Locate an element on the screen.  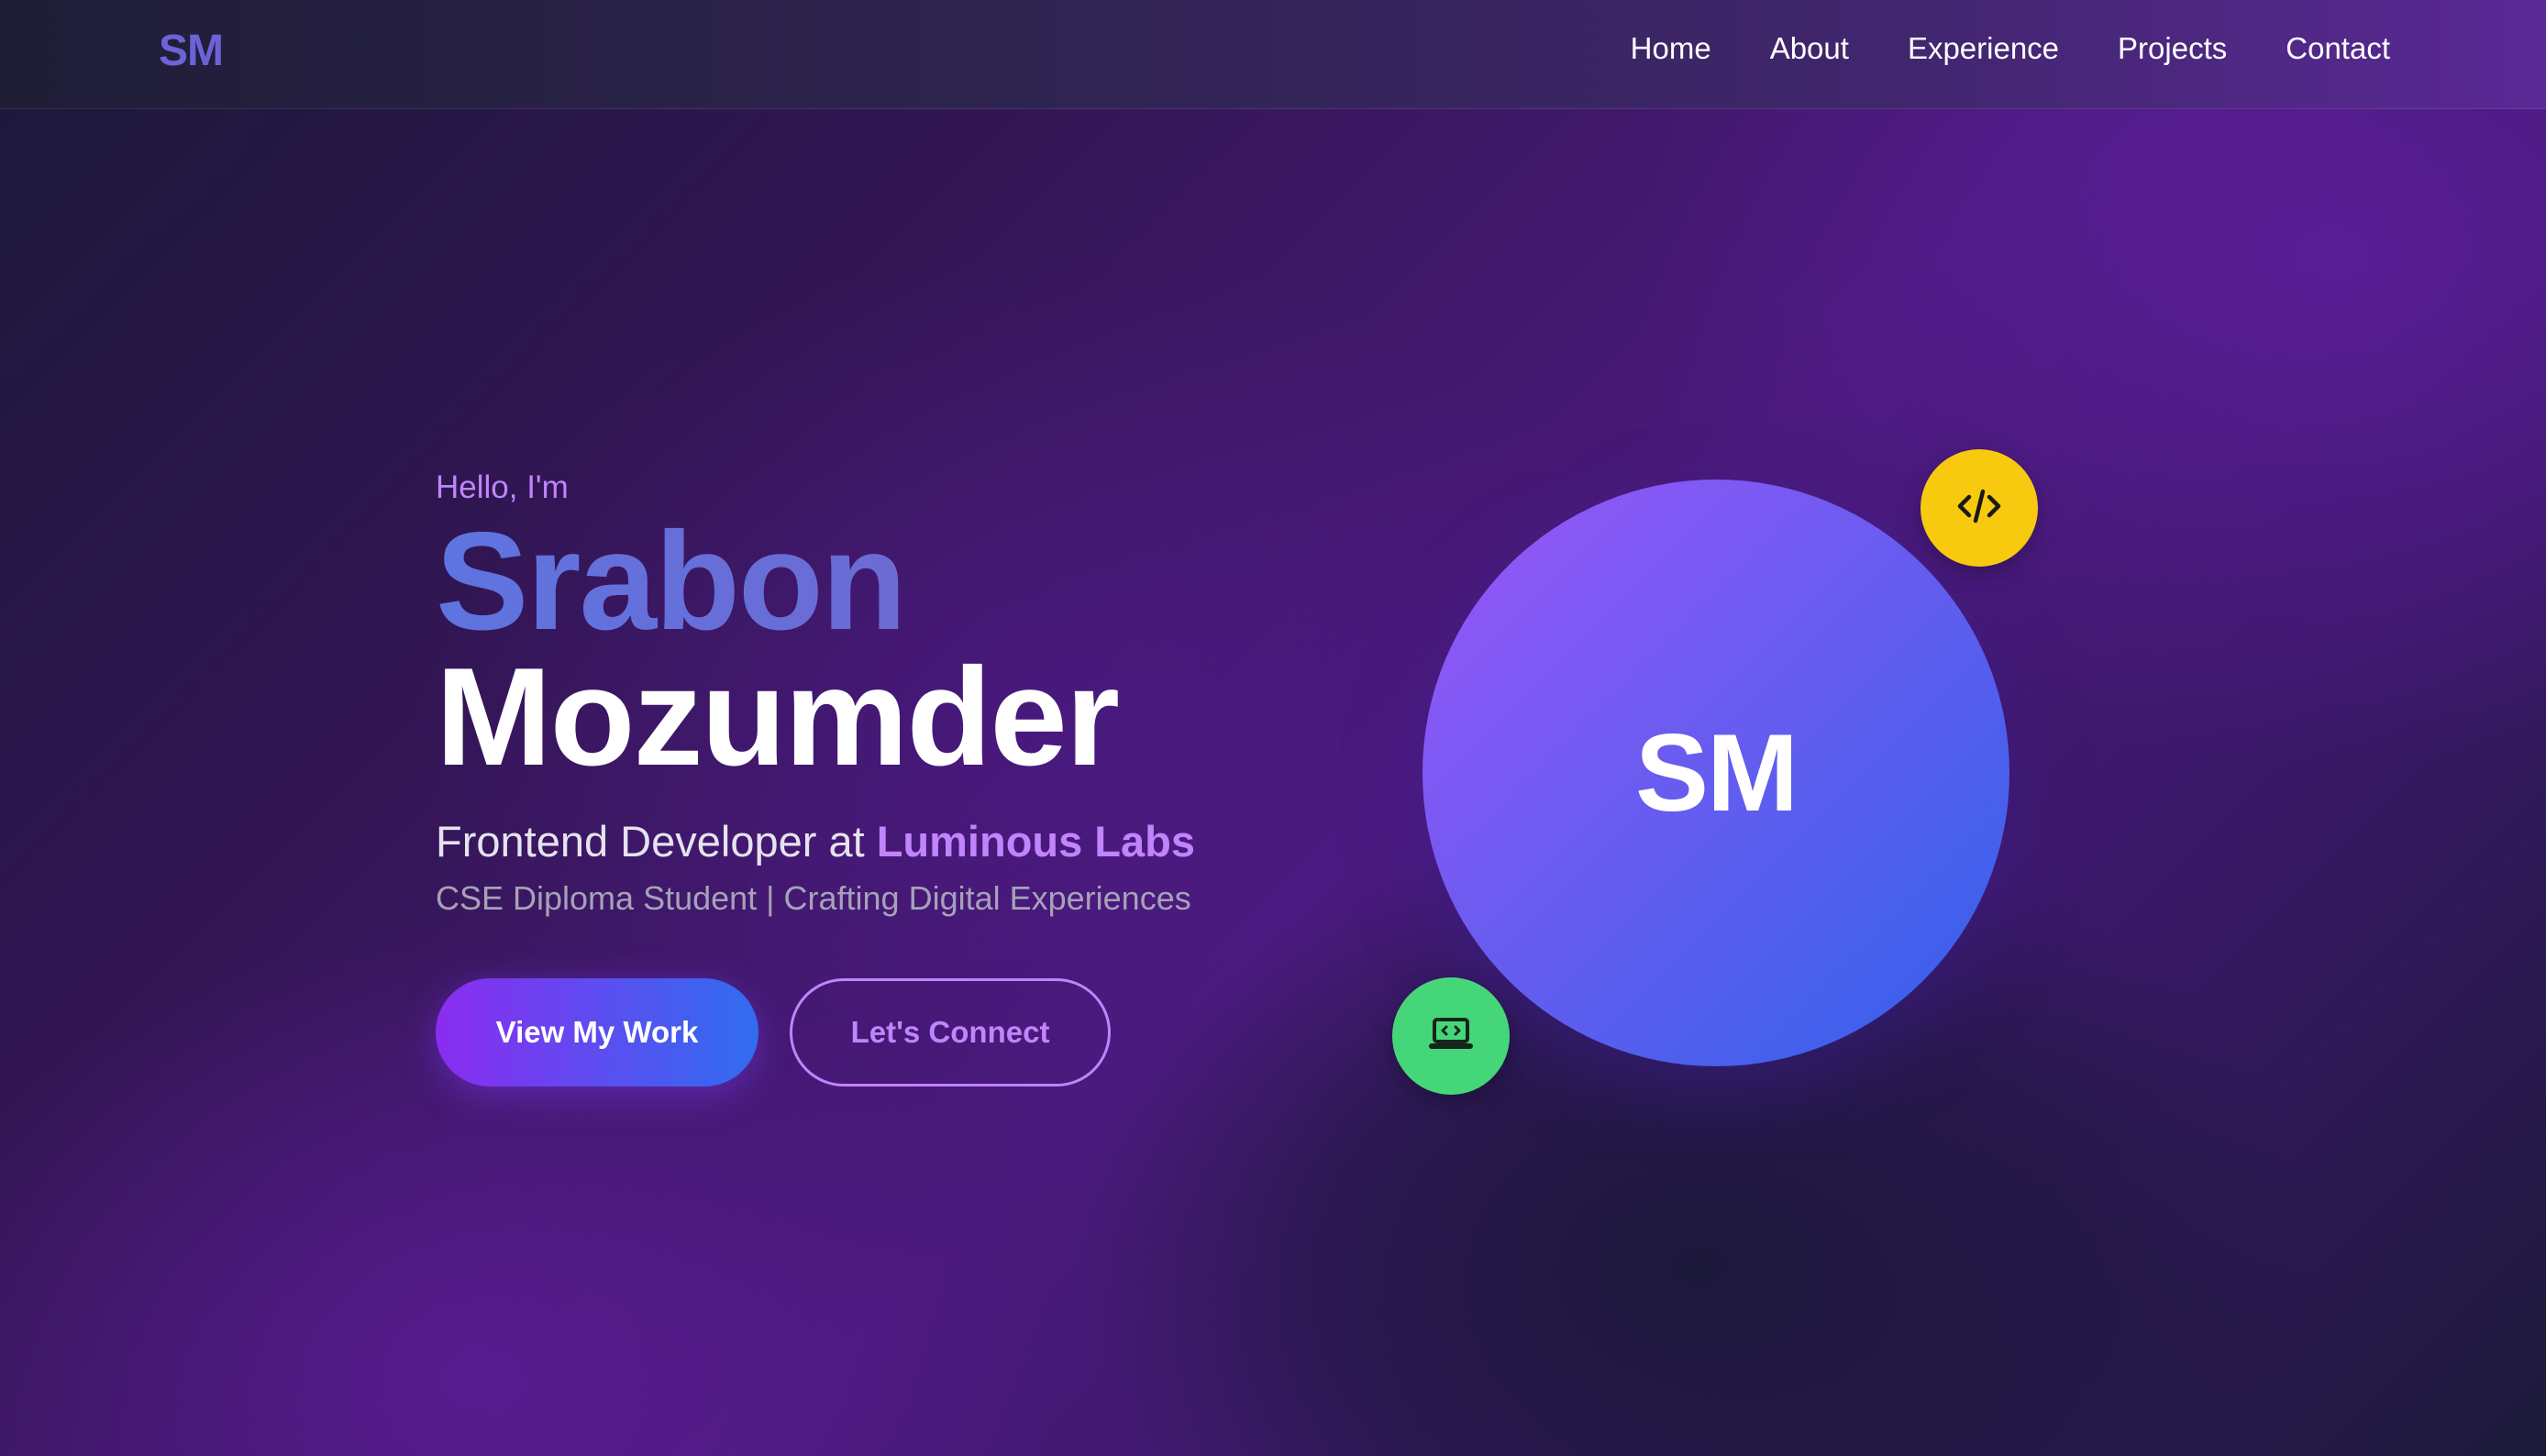
hero-buttons: View My Work Let's Connect is located at coordinates (895, 1032).